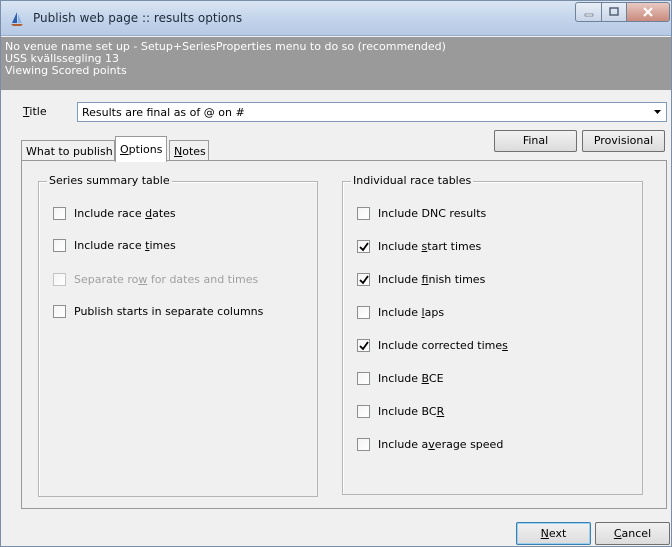  I want to click on maximize-button, so click(614, 12).